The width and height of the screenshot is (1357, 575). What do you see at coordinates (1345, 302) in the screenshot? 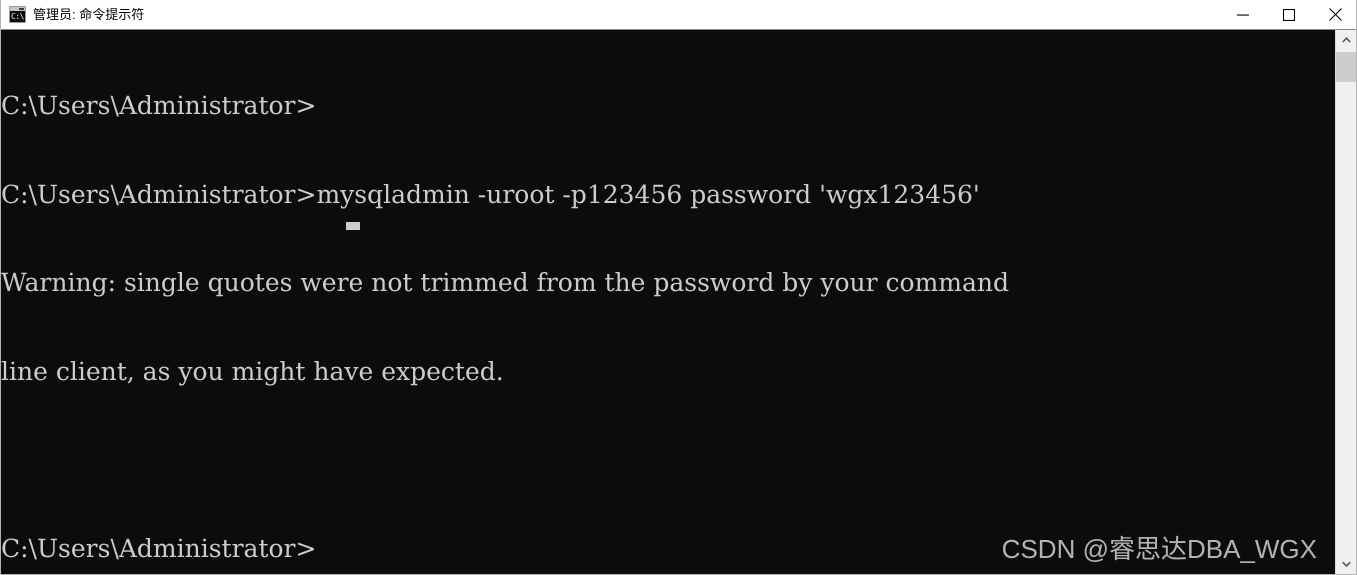
I see `vertical-scrollbar` at bounding box center [1345, 302].